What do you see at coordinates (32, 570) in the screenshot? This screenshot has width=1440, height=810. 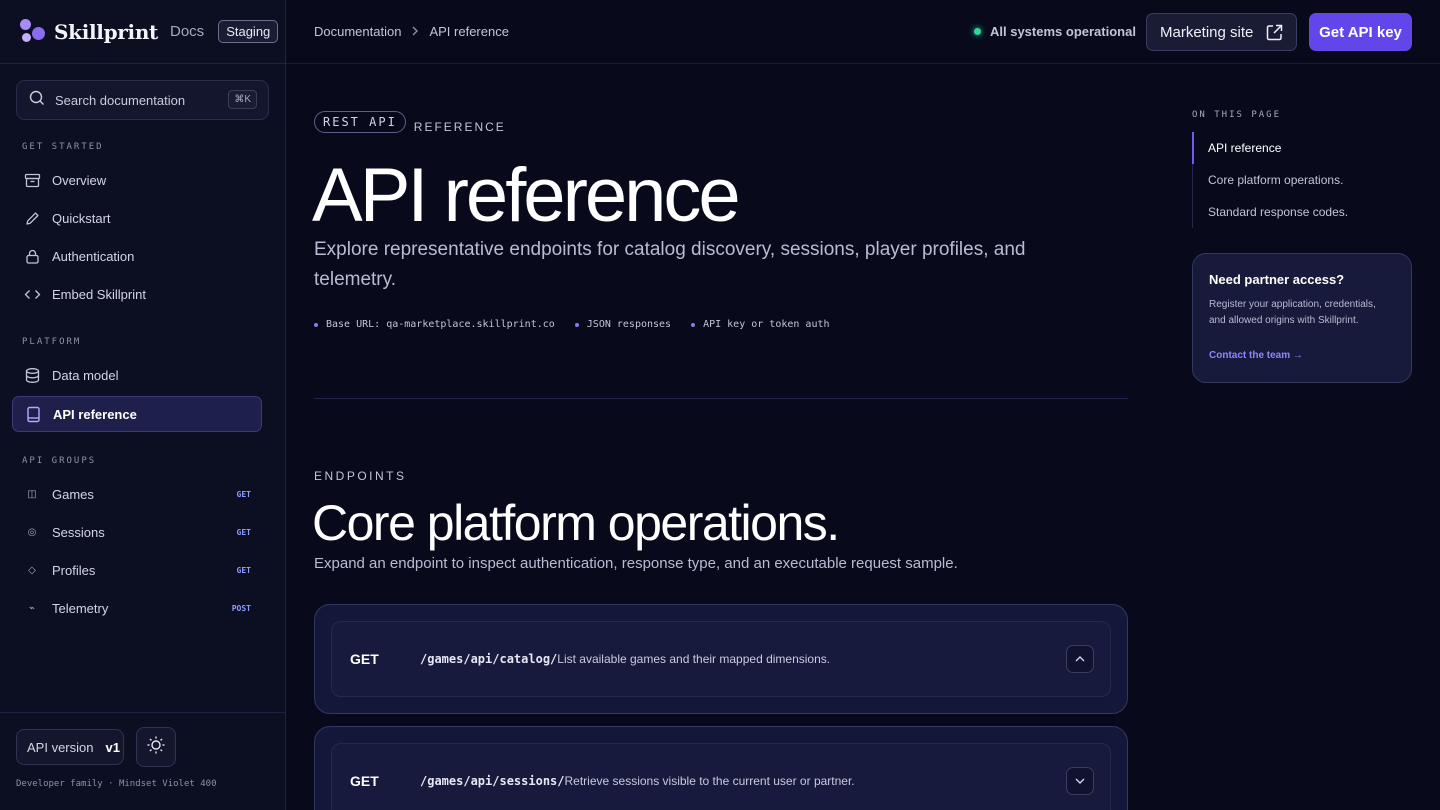 I see `diamond-icon: ◇` at bounding box center [32, 570].